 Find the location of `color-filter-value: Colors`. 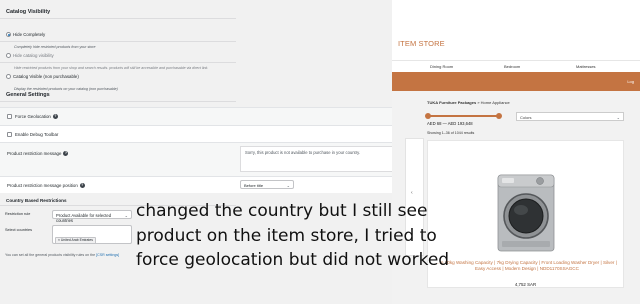

color-filter-value: Colors is located at coordinates (526, 117).